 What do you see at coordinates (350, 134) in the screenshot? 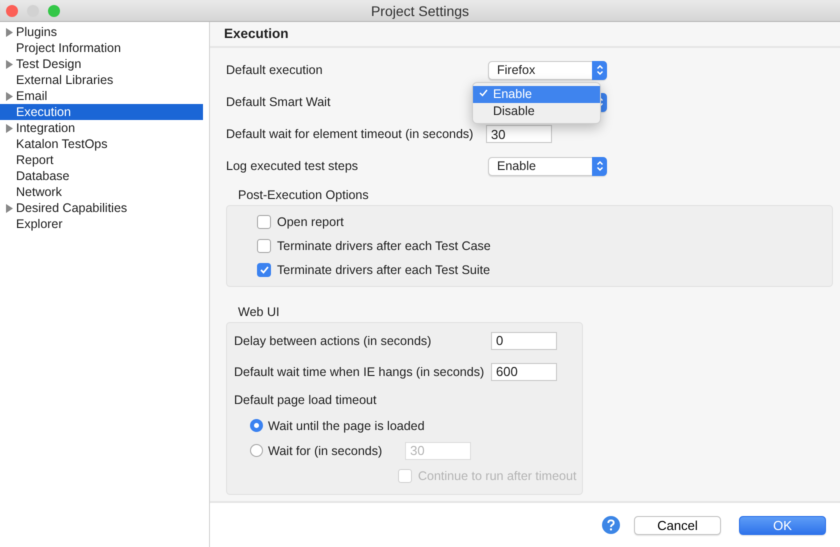
I see `setting-label: Default wait for element timeout (in seconds)` at bounding box center [350, 134].